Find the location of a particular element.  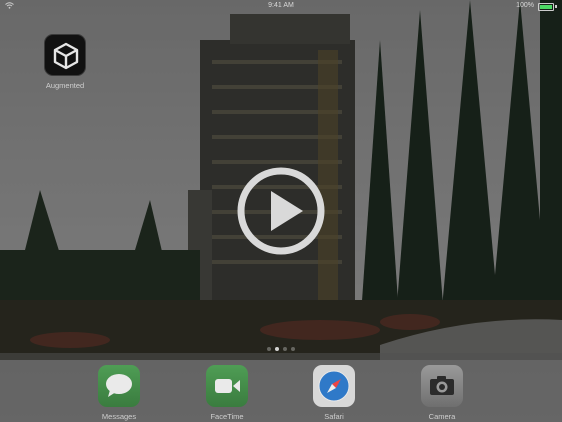

play-button is located at coordinates (281, 211).